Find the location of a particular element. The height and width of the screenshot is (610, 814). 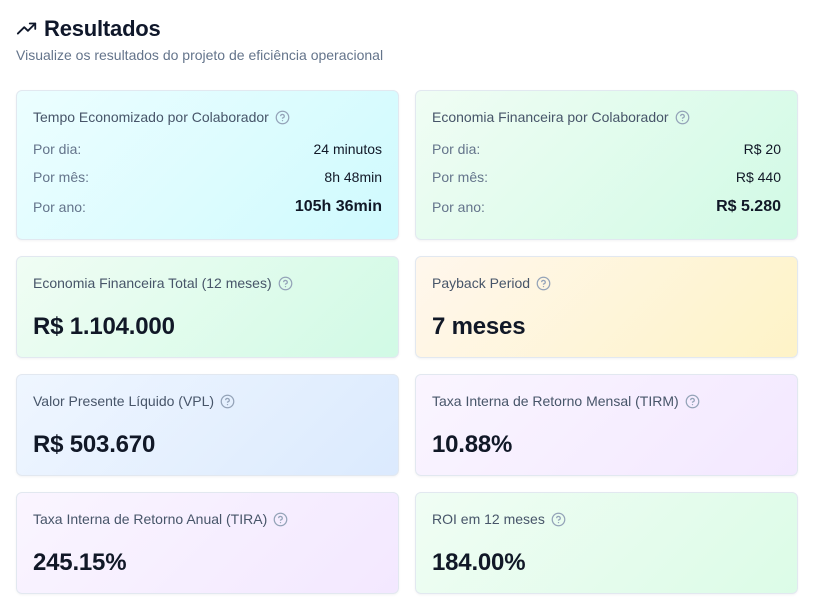

row-per-month: Por mês: 8h 48min is located at coordinates (207, 177).